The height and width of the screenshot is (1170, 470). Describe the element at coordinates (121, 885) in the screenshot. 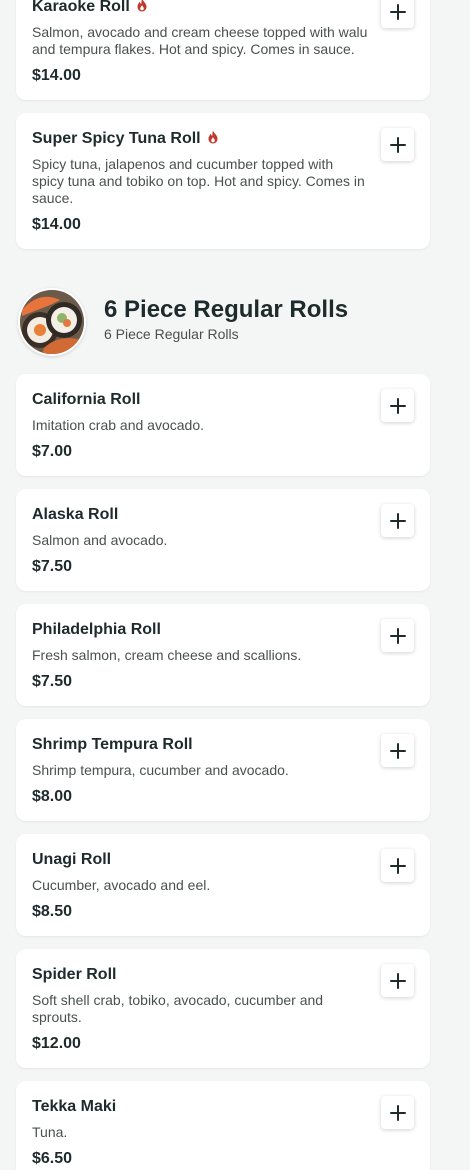

I see `item-description: Cucumber, avocado and eel.` at that location.